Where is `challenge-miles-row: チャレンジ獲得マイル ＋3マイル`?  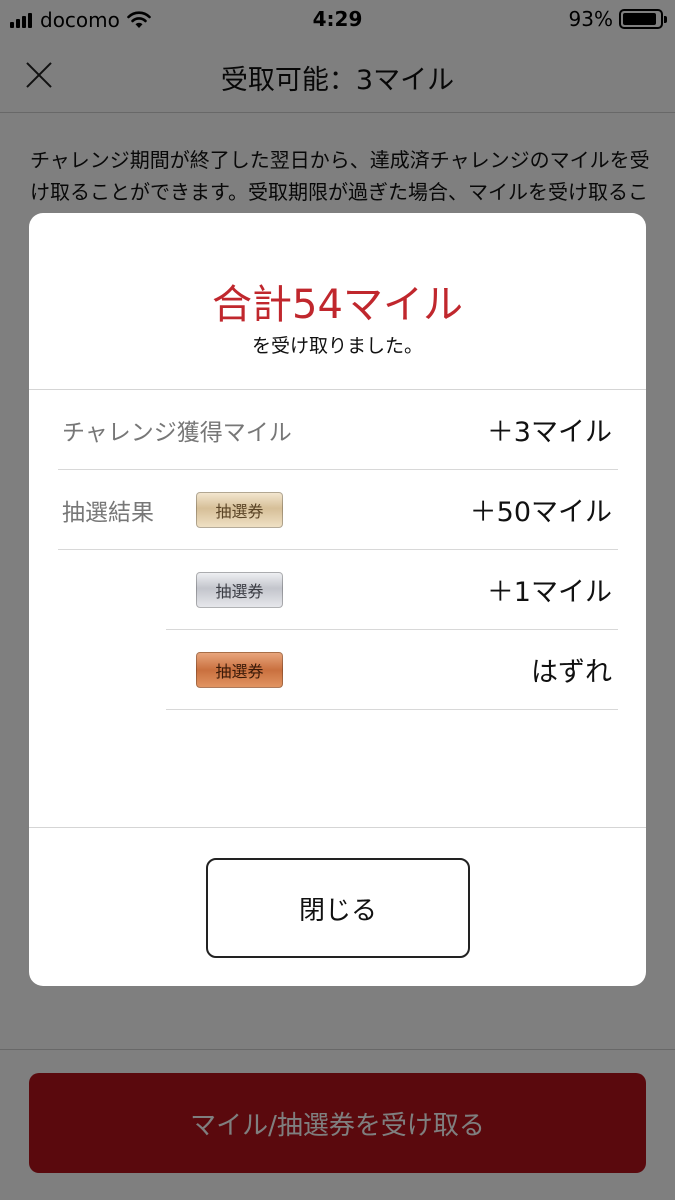 challenge-miles-row: チャレンジ獲得マイル ＋3マイル is located at coordinates (338, 430).